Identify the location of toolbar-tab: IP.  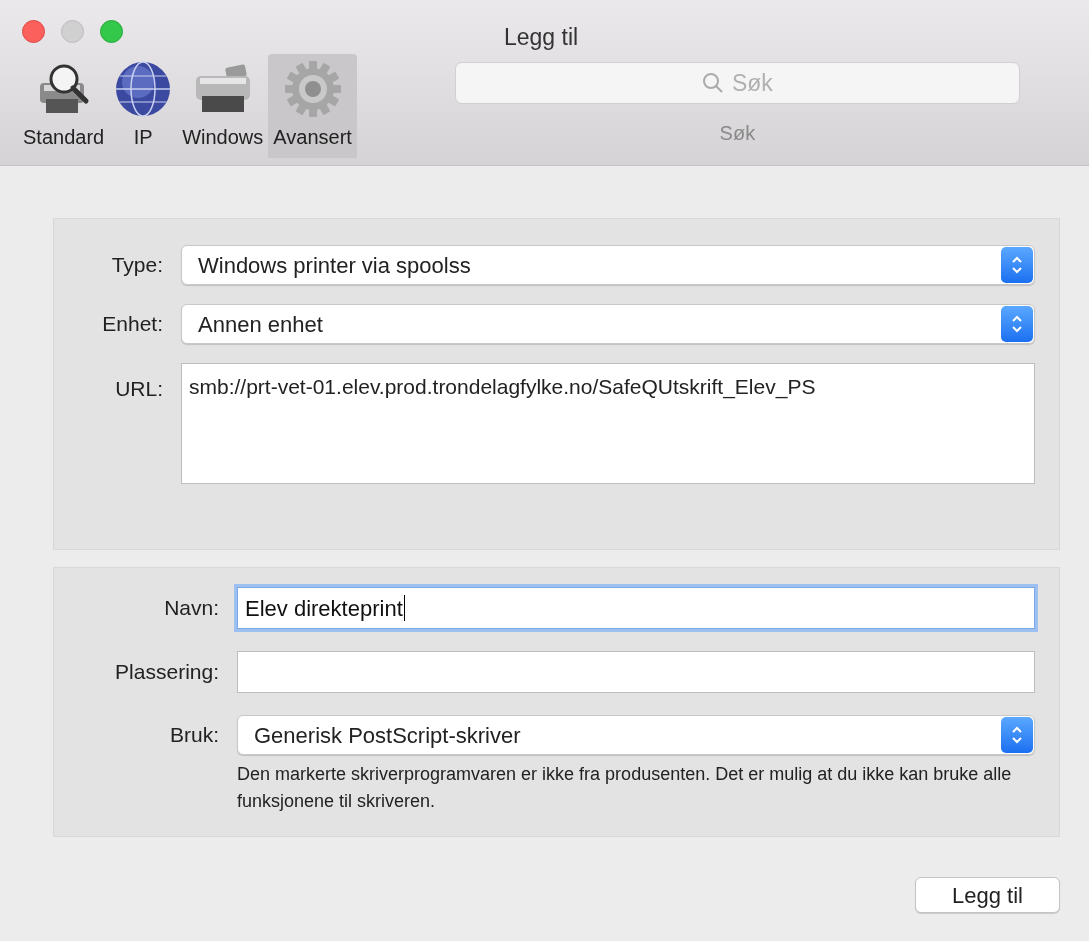
(143, 106).